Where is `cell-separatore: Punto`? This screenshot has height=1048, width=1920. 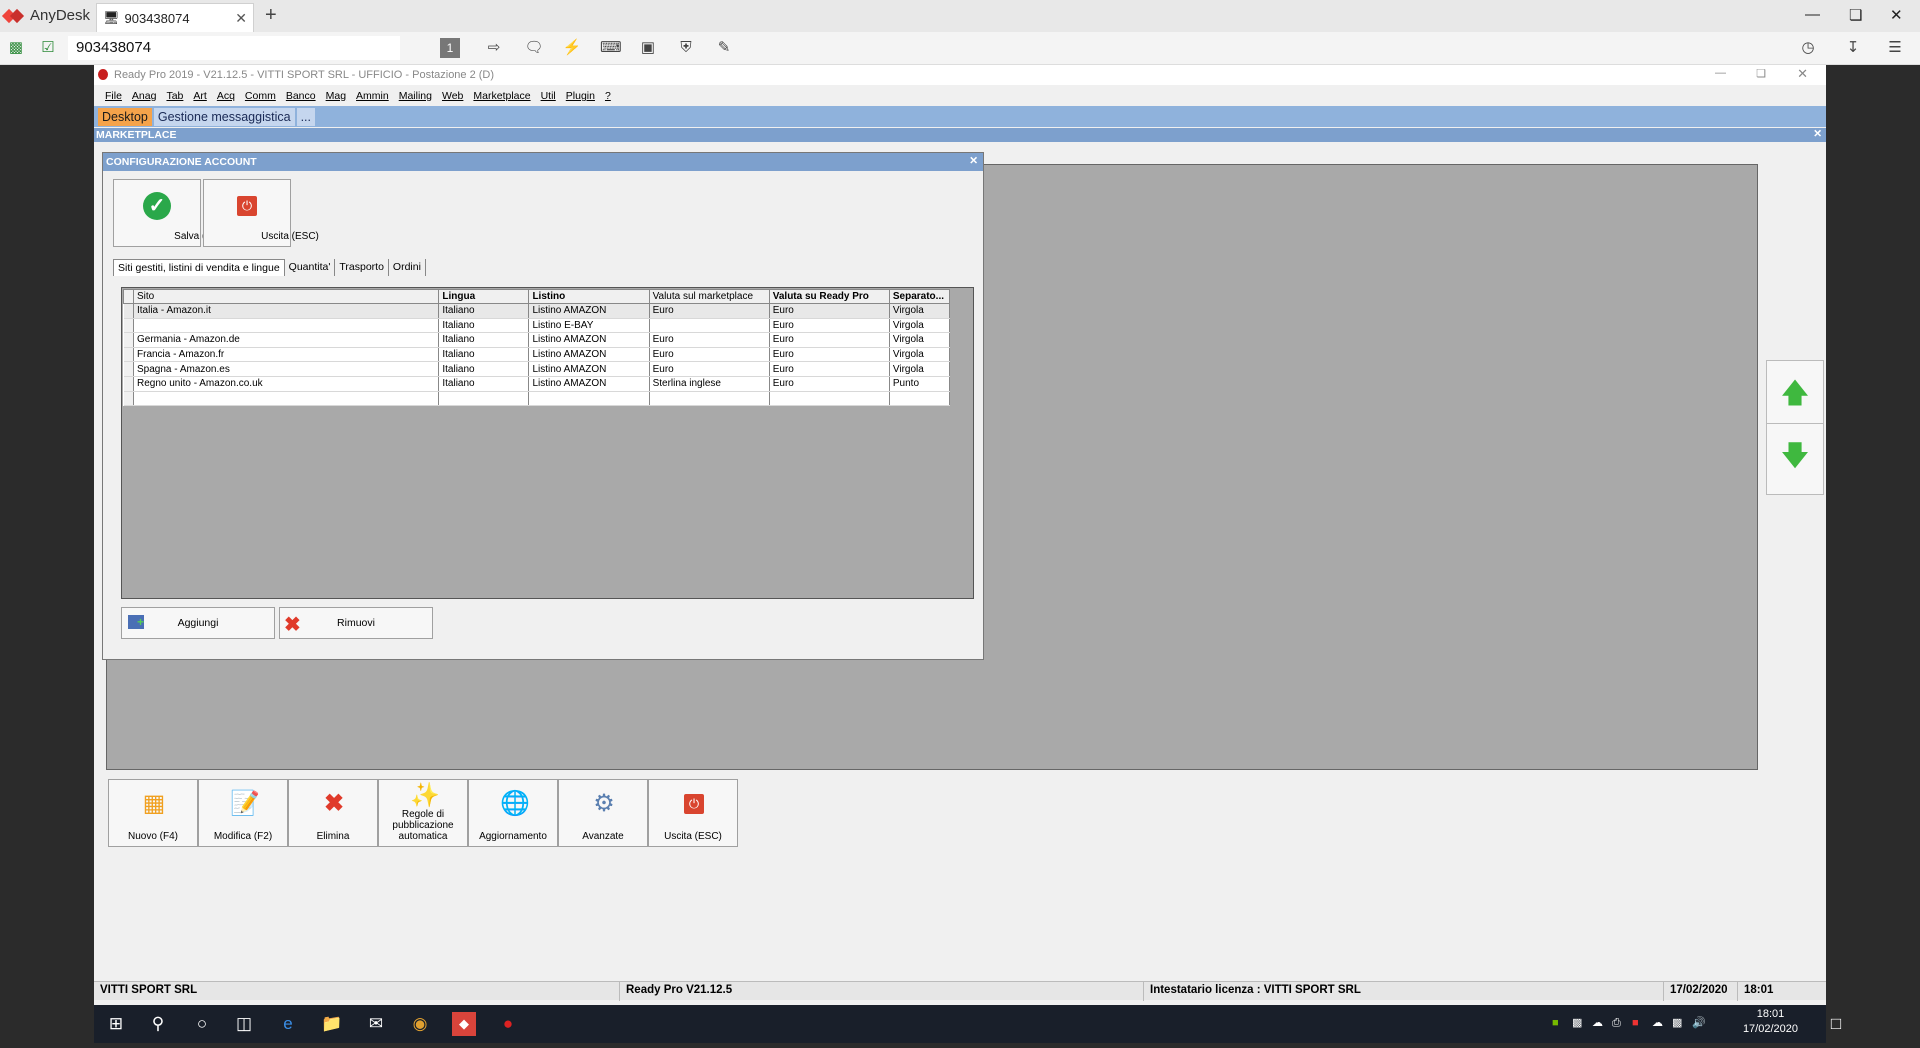 cell-separatore: Punto is located at coordinates (920, 384).